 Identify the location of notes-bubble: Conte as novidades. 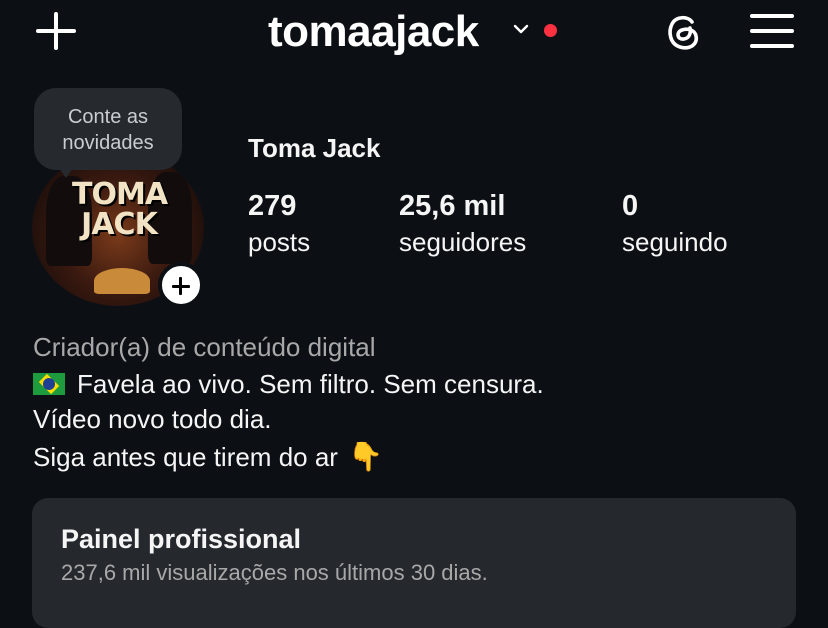
(108, 129).